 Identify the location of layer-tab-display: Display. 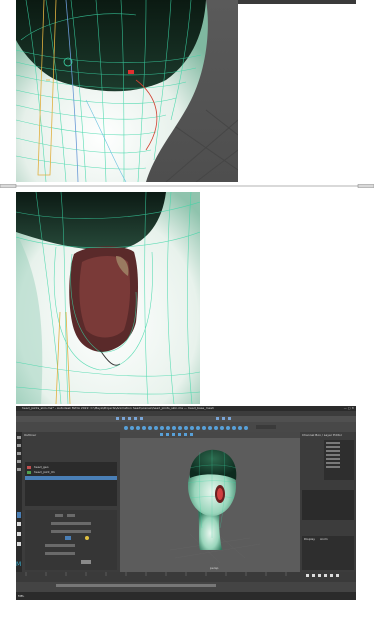
(309, 539).